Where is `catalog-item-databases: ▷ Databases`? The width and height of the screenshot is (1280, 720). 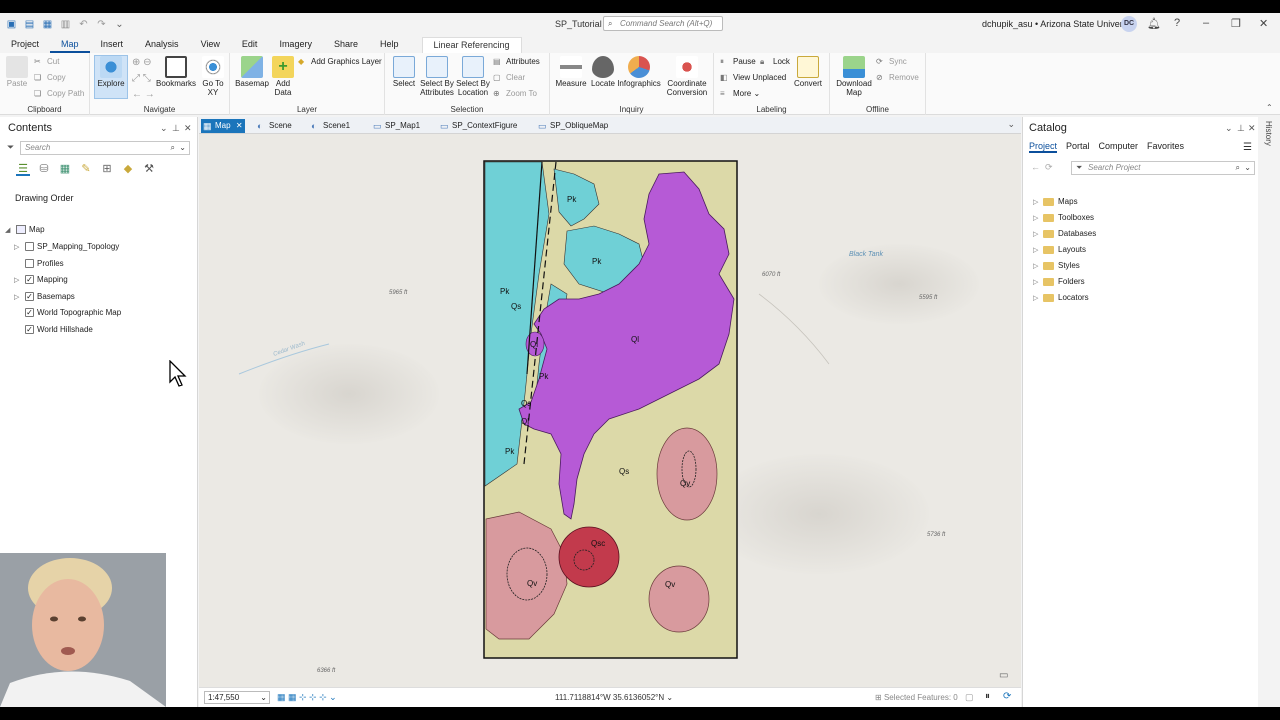 catalog-item-databases: ▷ Databases is located at coordinates (1064, 233).